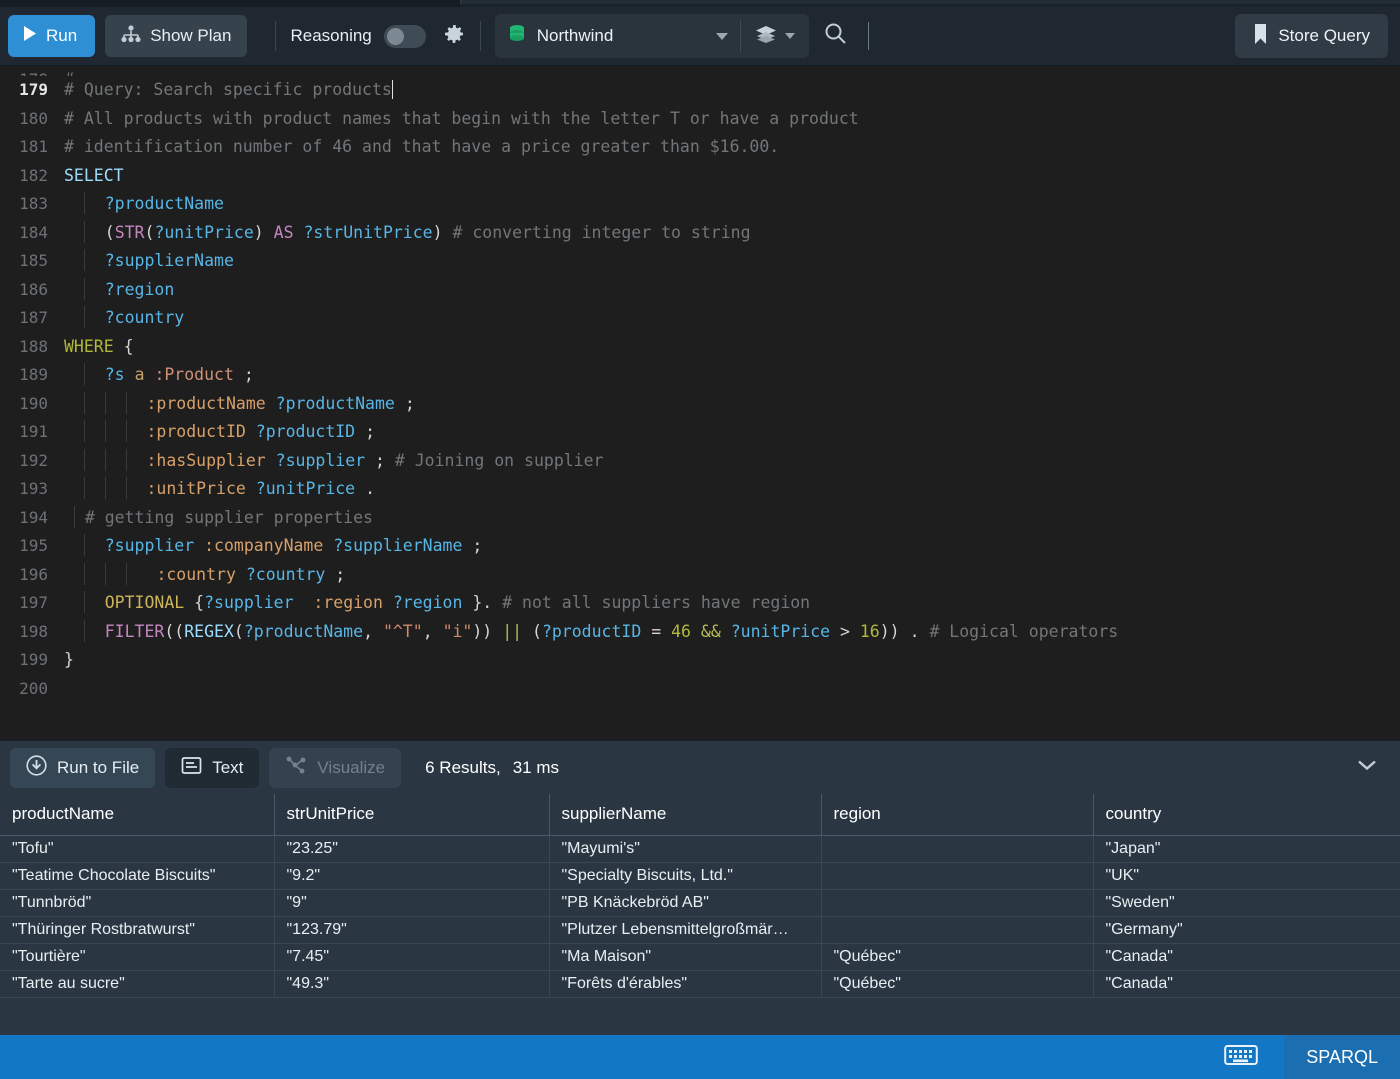 Image resolution: width=1400 pixels, height=1079 pixels. I want to click on line-number: 188, so click(33, 346).